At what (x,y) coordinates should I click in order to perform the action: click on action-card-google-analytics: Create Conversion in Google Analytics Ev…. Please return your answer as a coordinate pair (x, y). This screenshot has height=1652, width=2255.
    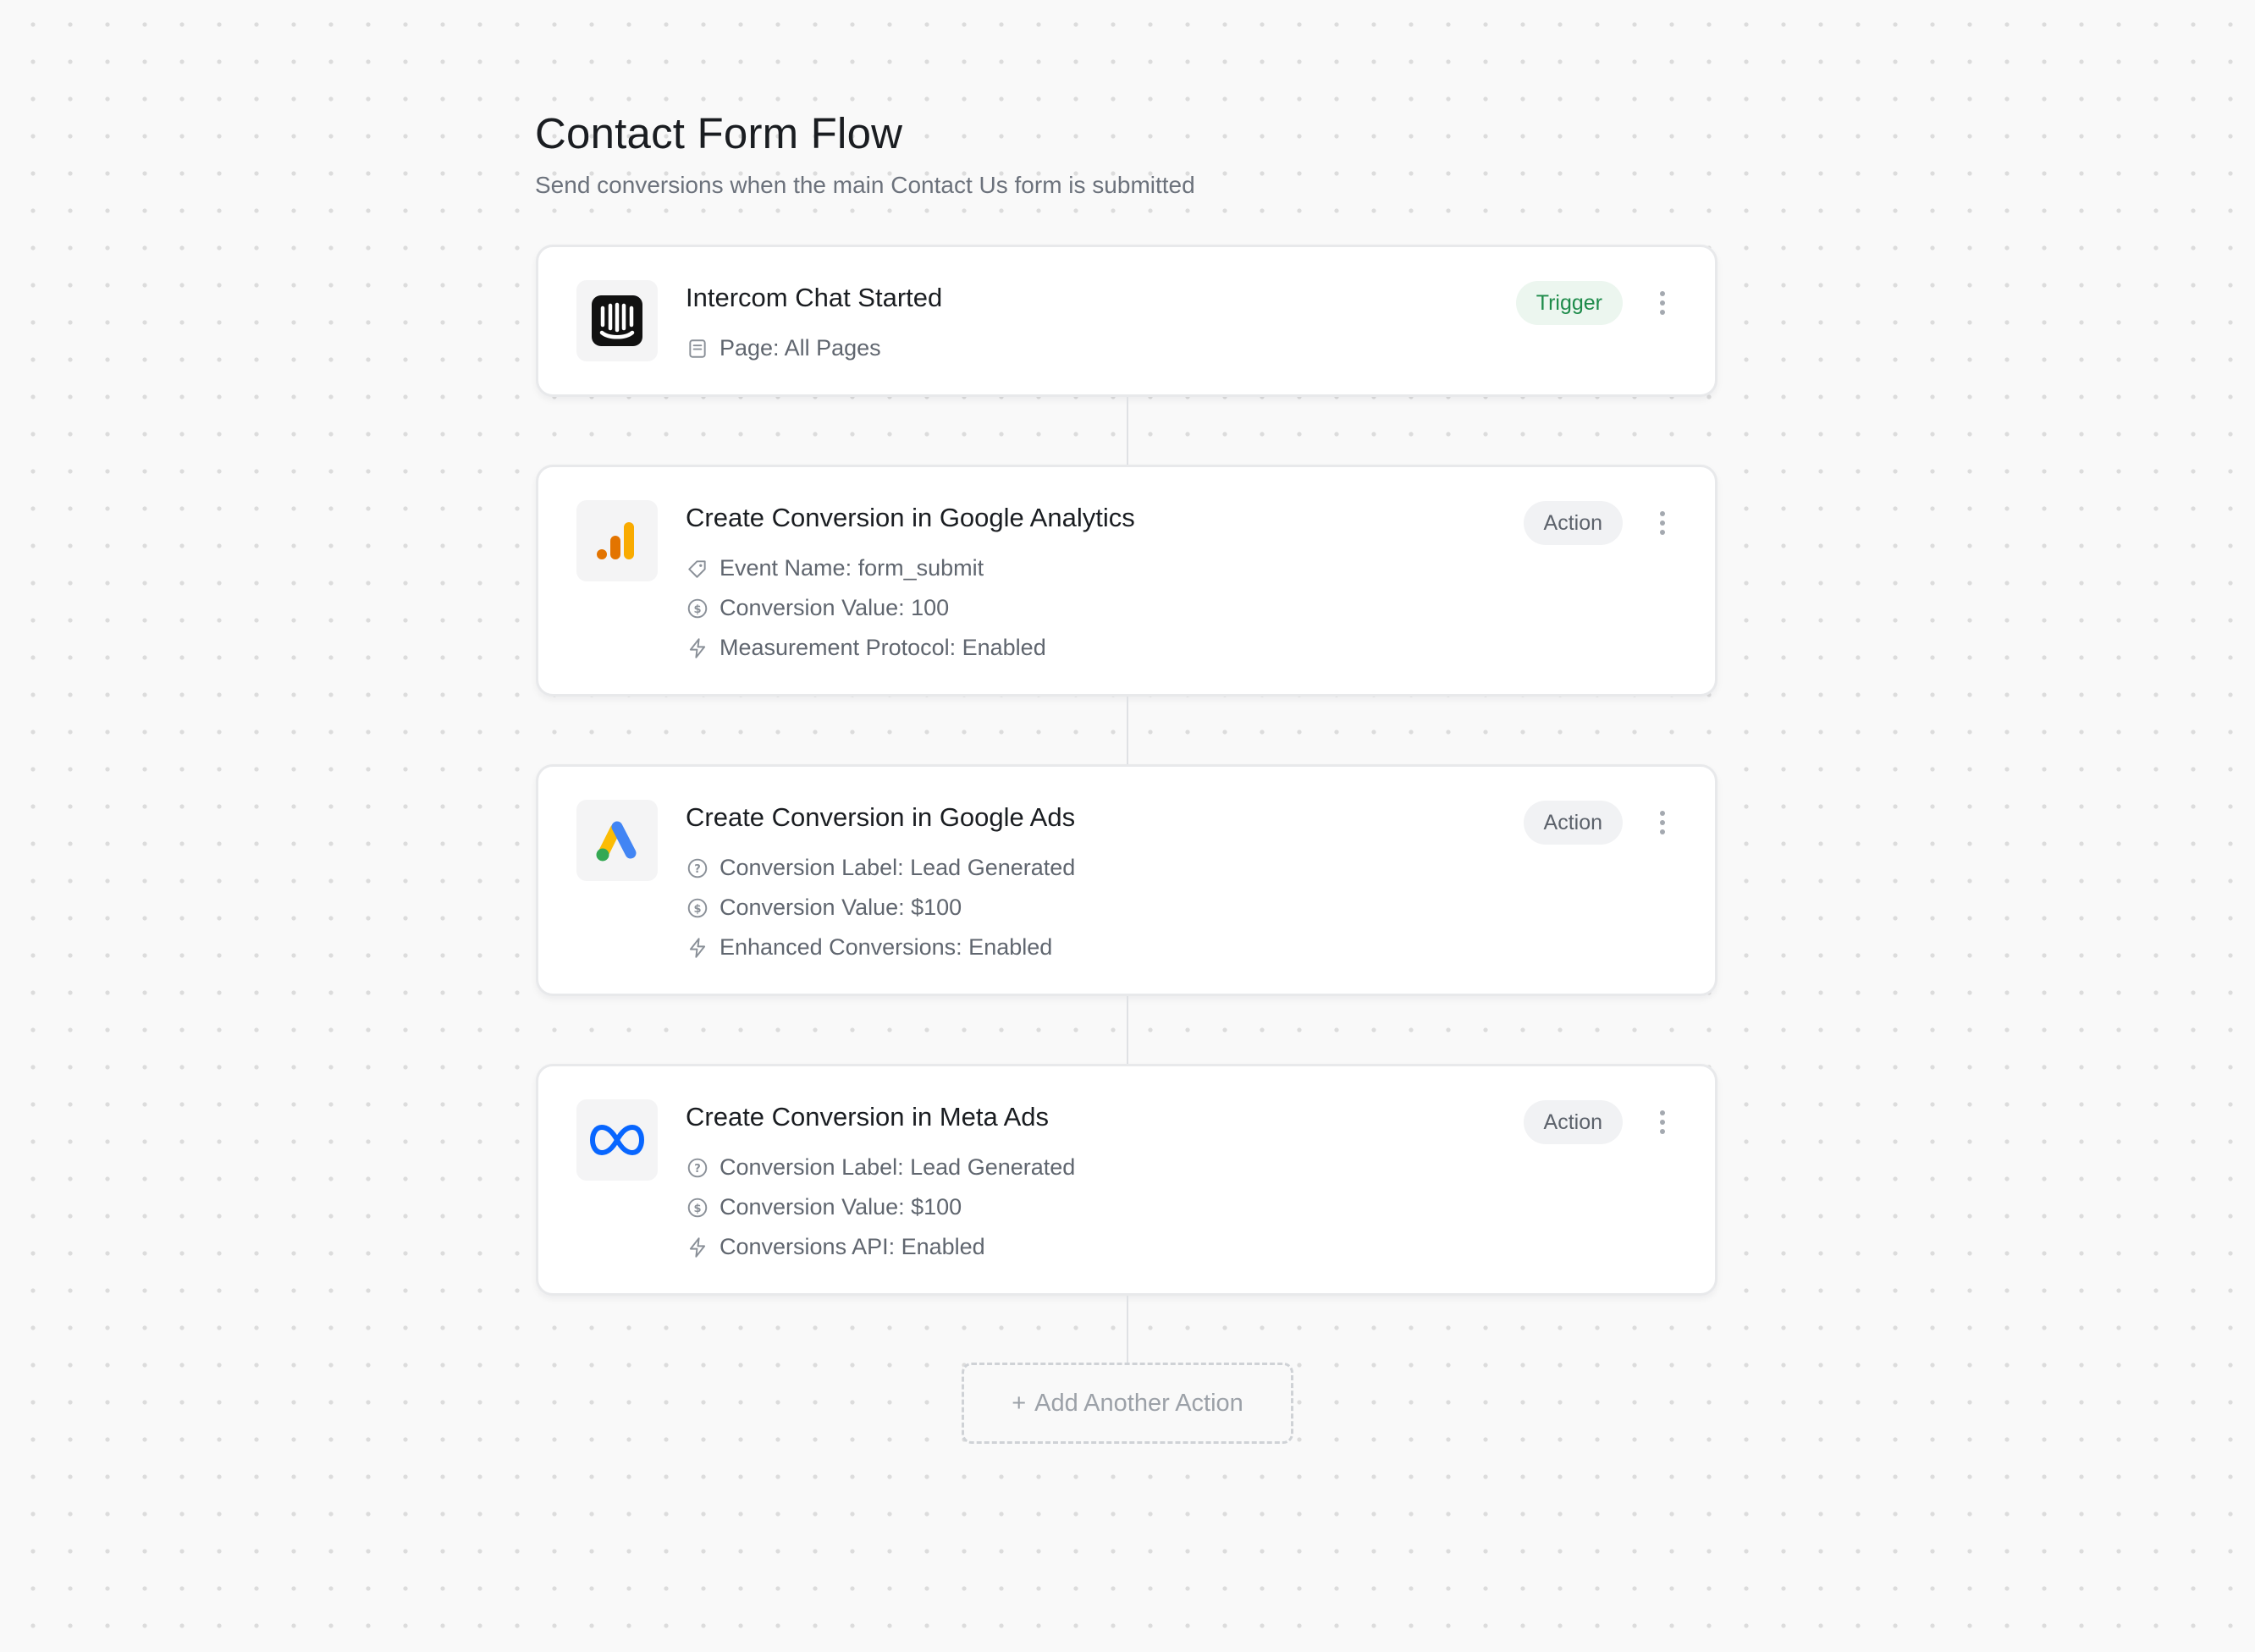
    Looking at the image, I should click on (1126, 581).